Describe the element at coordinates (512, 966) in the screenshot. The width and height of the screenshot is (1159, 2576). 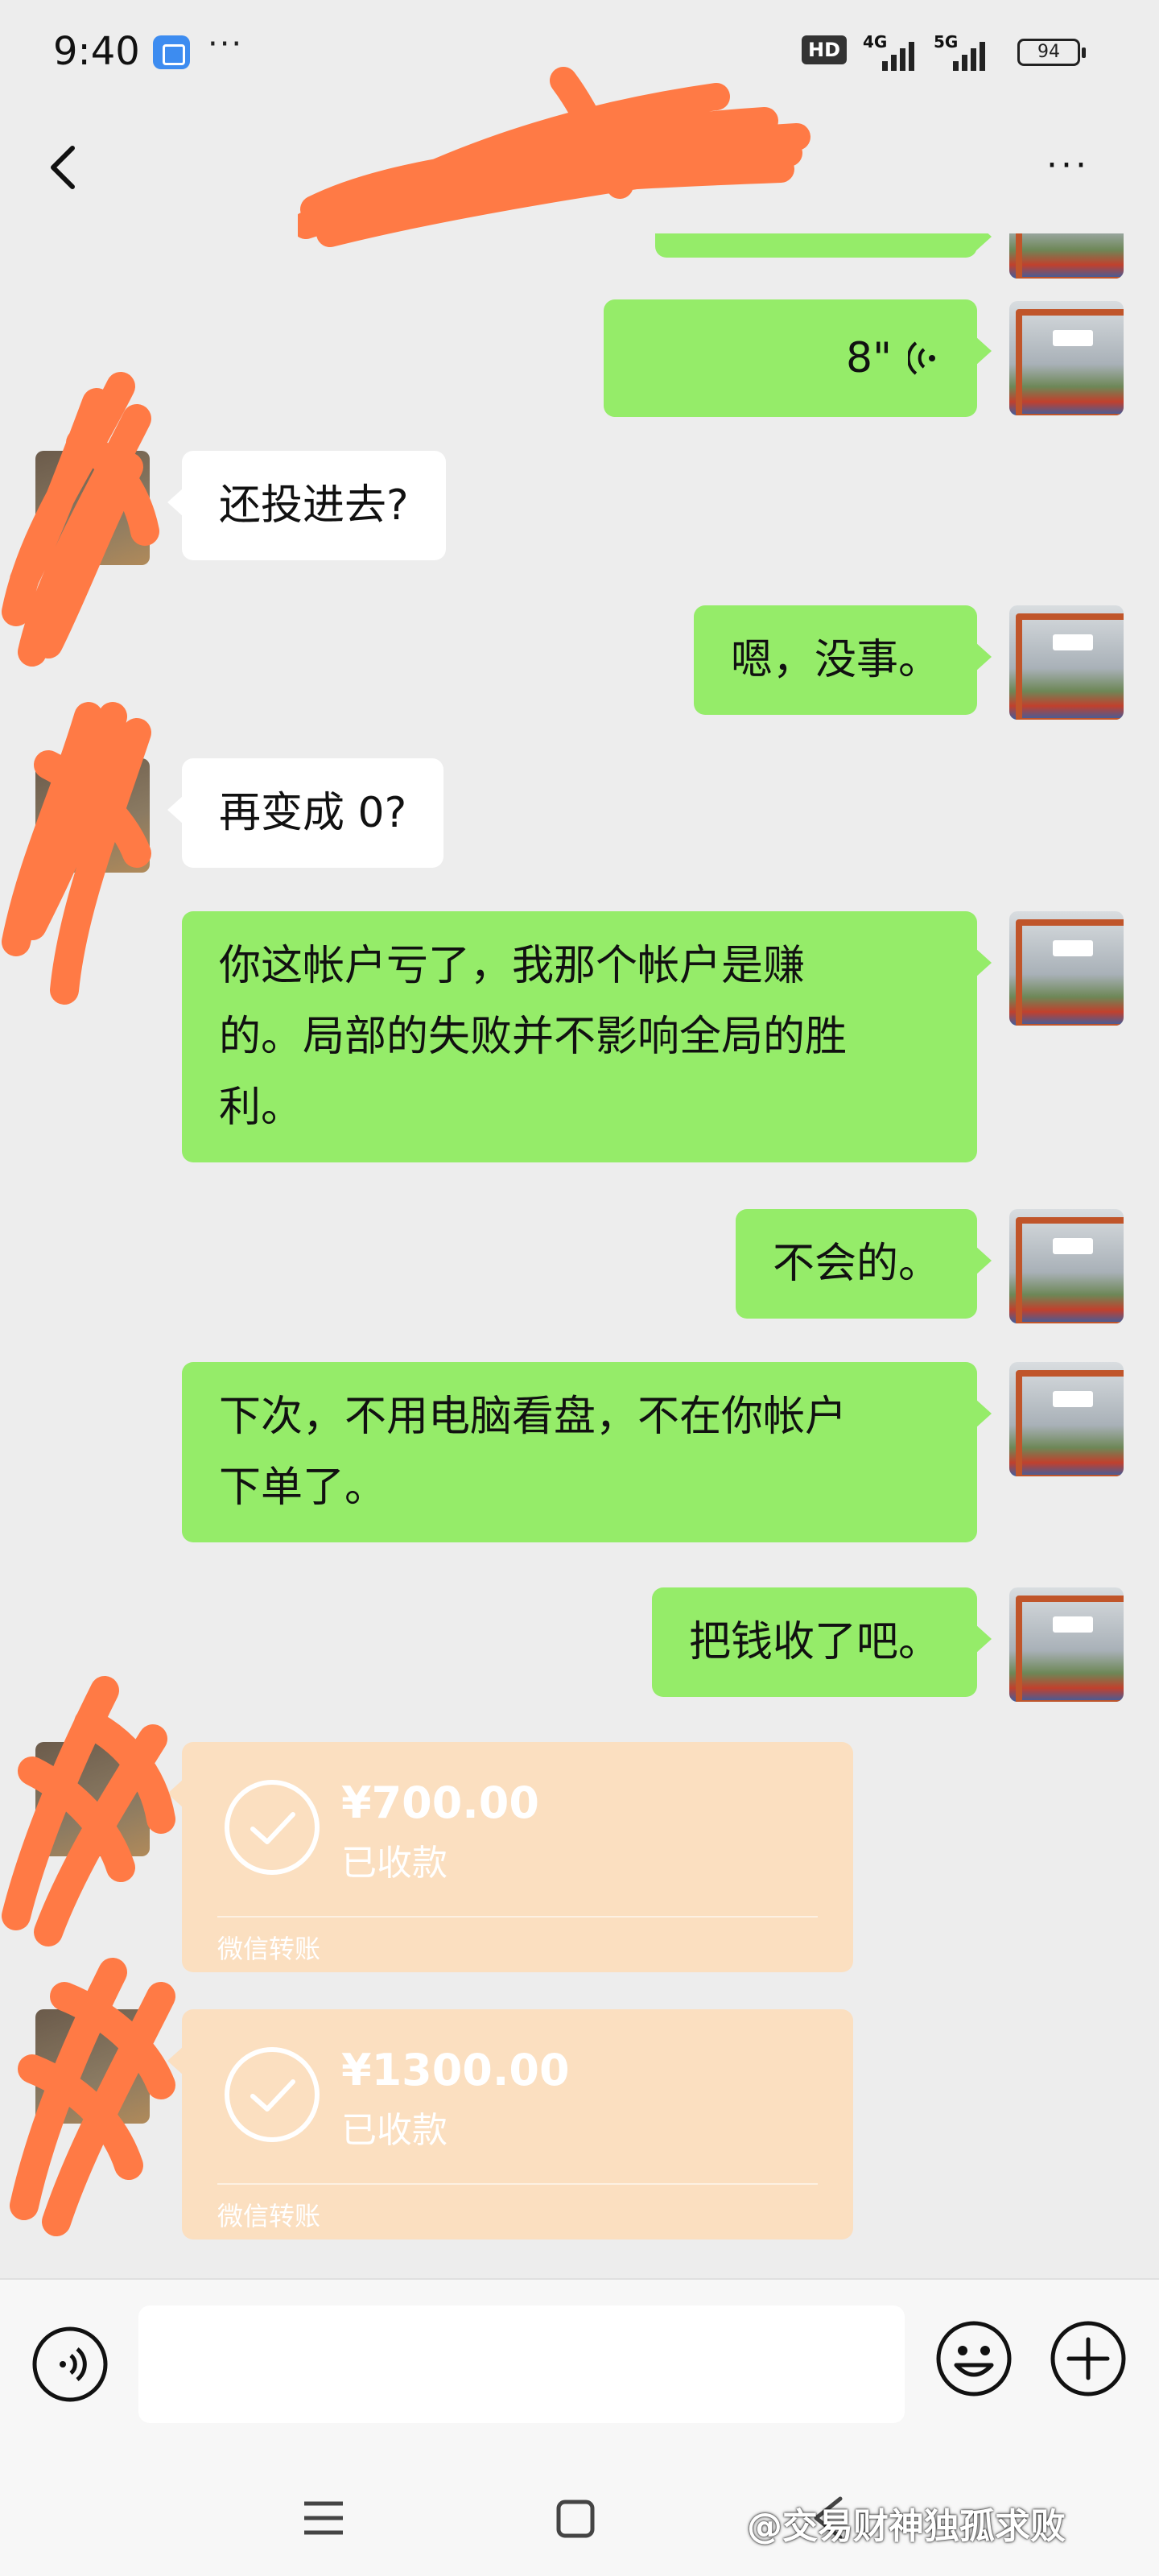
I see `message-text-line: 你这帐户亏了，我那个帐户是赚` at that location.